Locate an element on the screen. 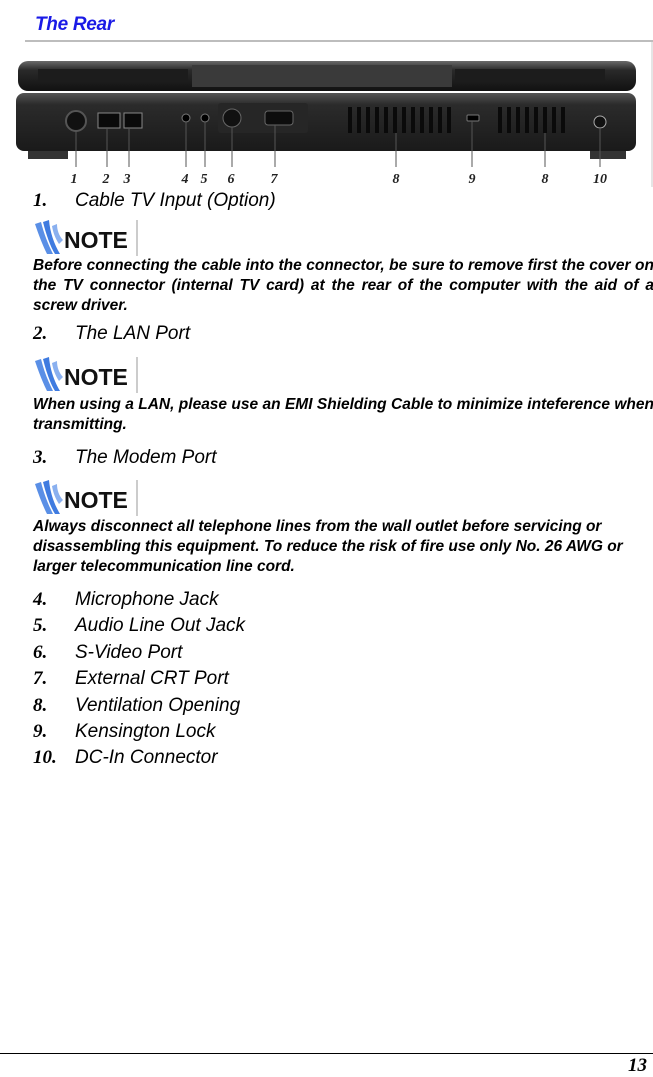 The height and width of the screenshot is (1077, 653). title-divider is located at coordinates (339, 41).